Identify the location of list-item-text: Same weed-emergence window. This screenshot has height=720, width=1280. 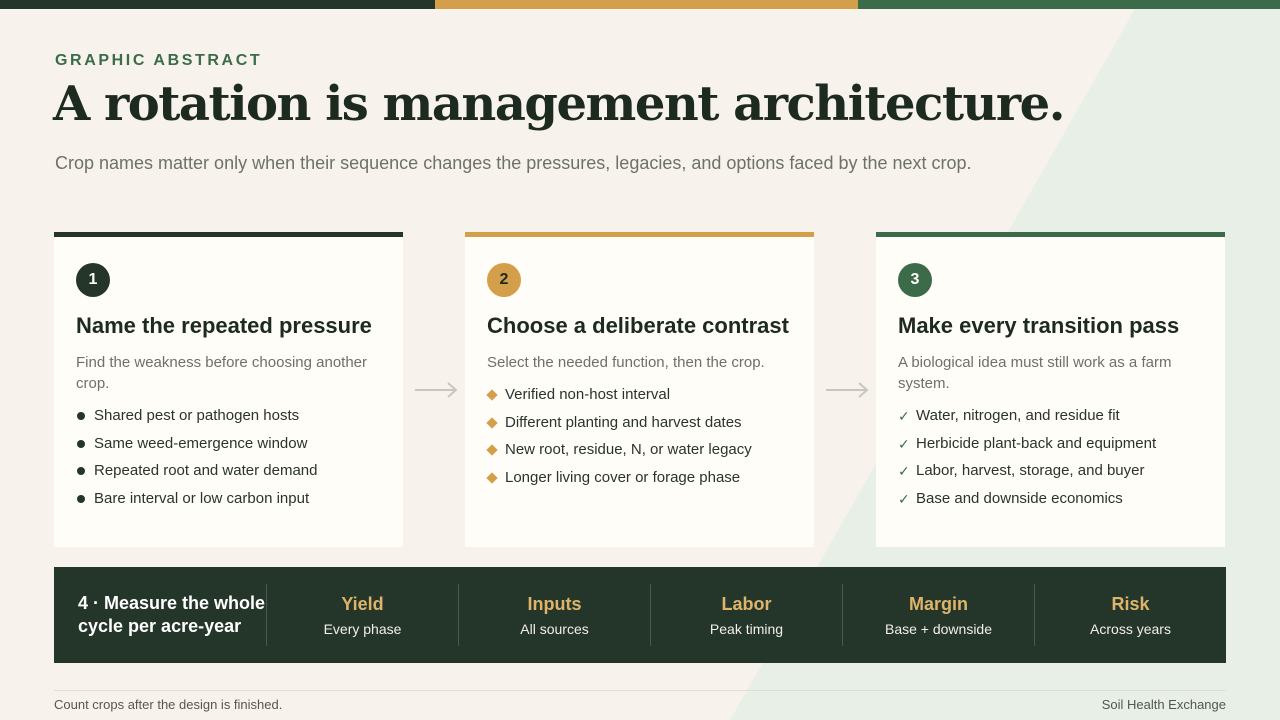
(201, 443).